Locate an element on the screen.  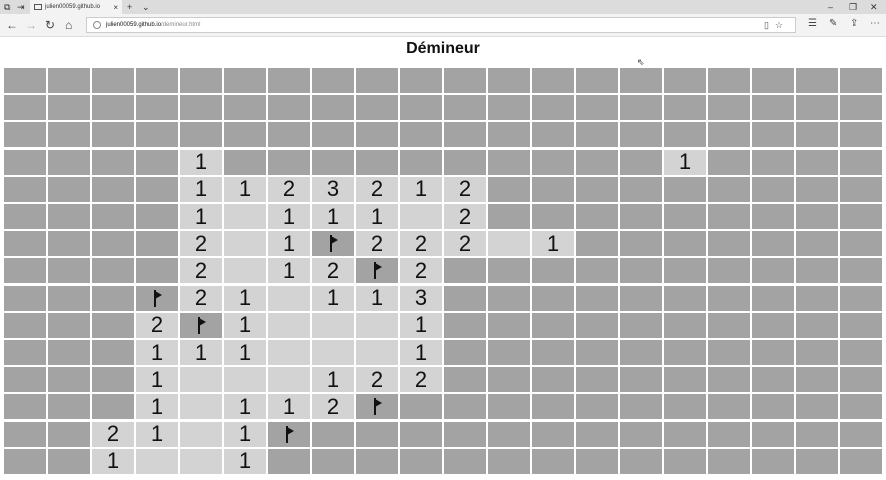
window-close-button: ✕ is located at coordinates (874, 7).